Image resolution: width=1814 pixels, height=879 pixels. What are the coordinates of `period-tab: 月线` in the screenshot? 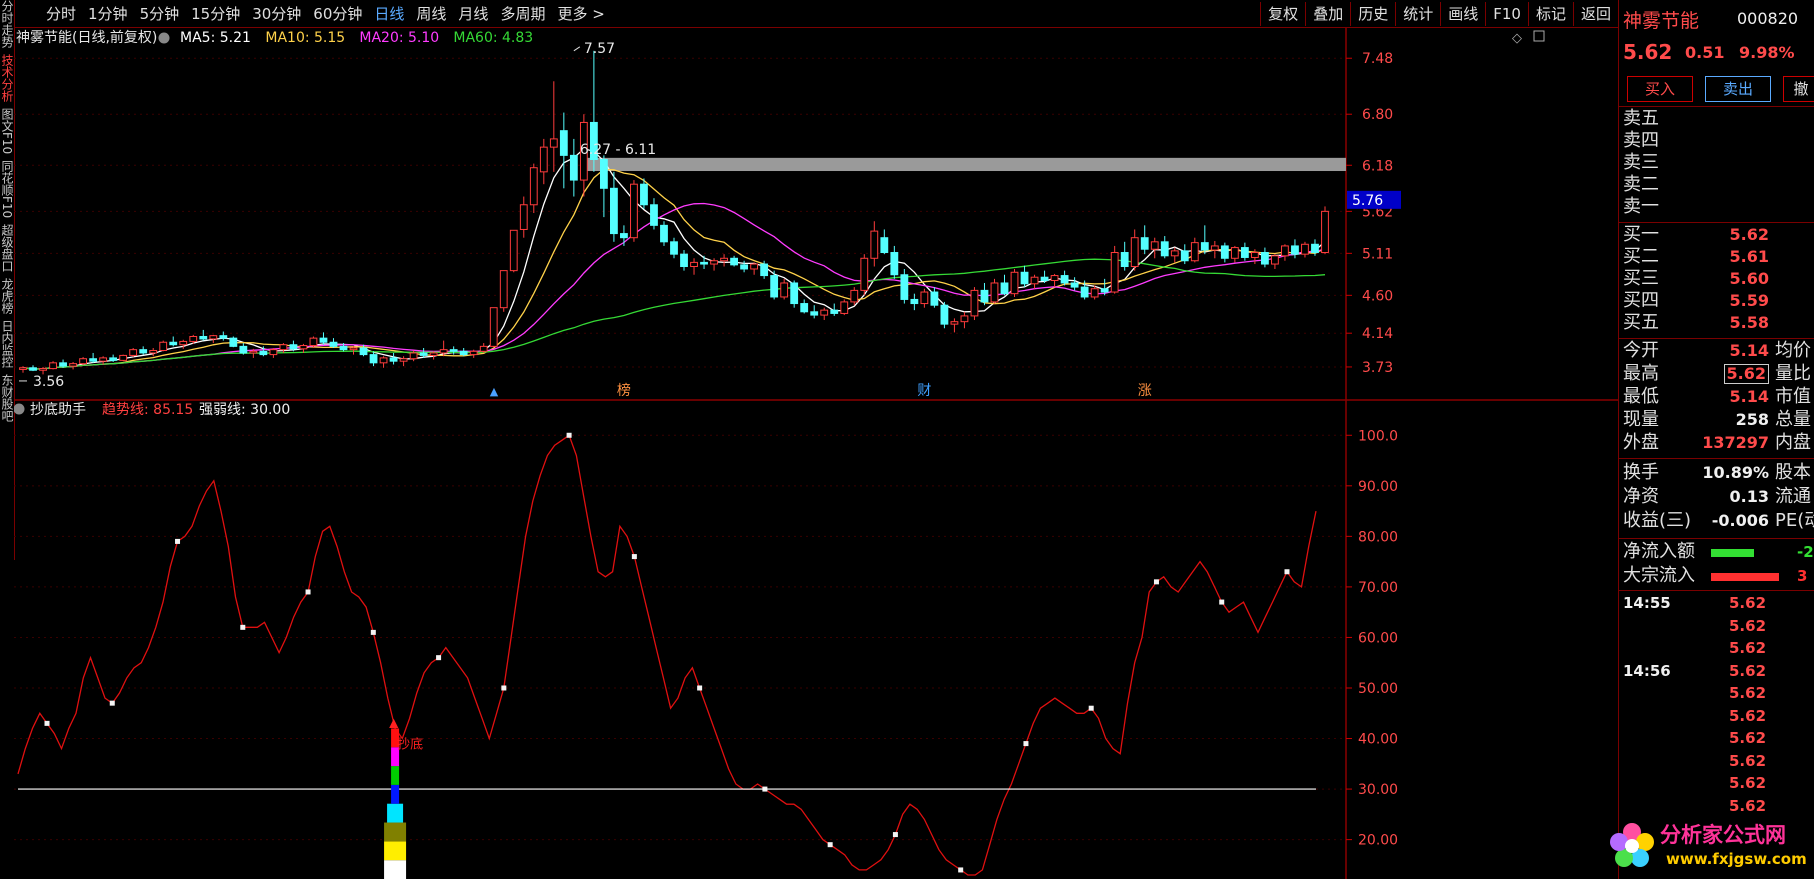 It's located at (473, 14).